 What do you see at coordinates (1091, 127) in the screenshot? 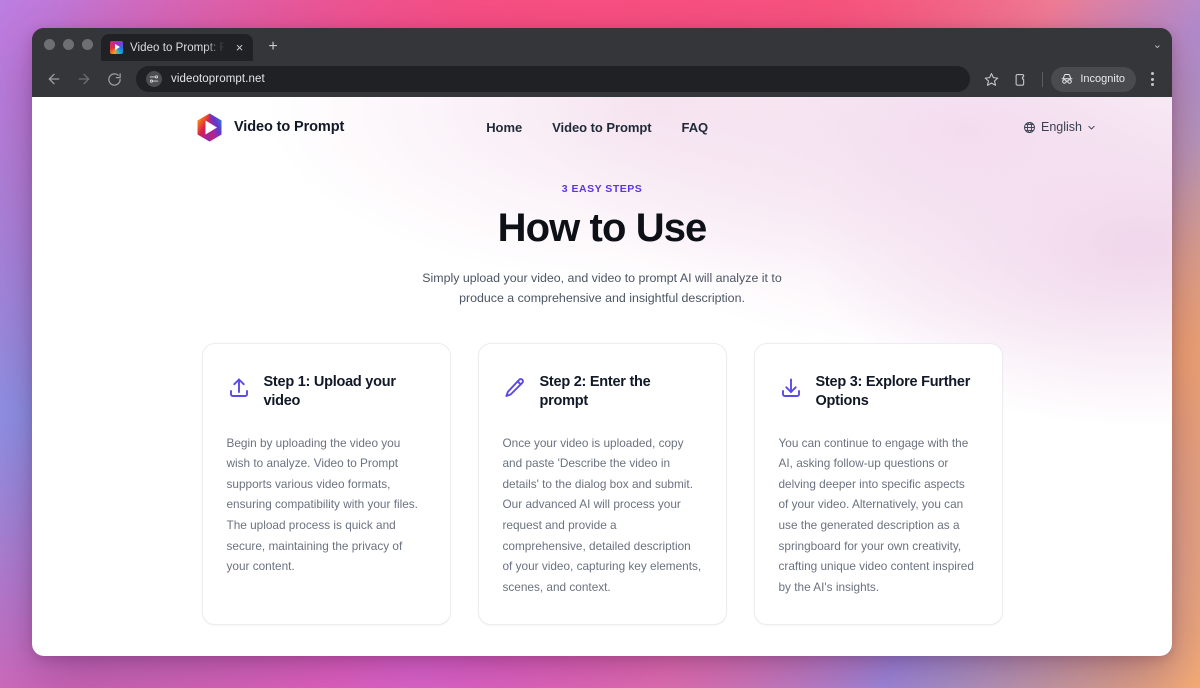
I see `chevron-down-icon` at bounding box center [1091, 127].